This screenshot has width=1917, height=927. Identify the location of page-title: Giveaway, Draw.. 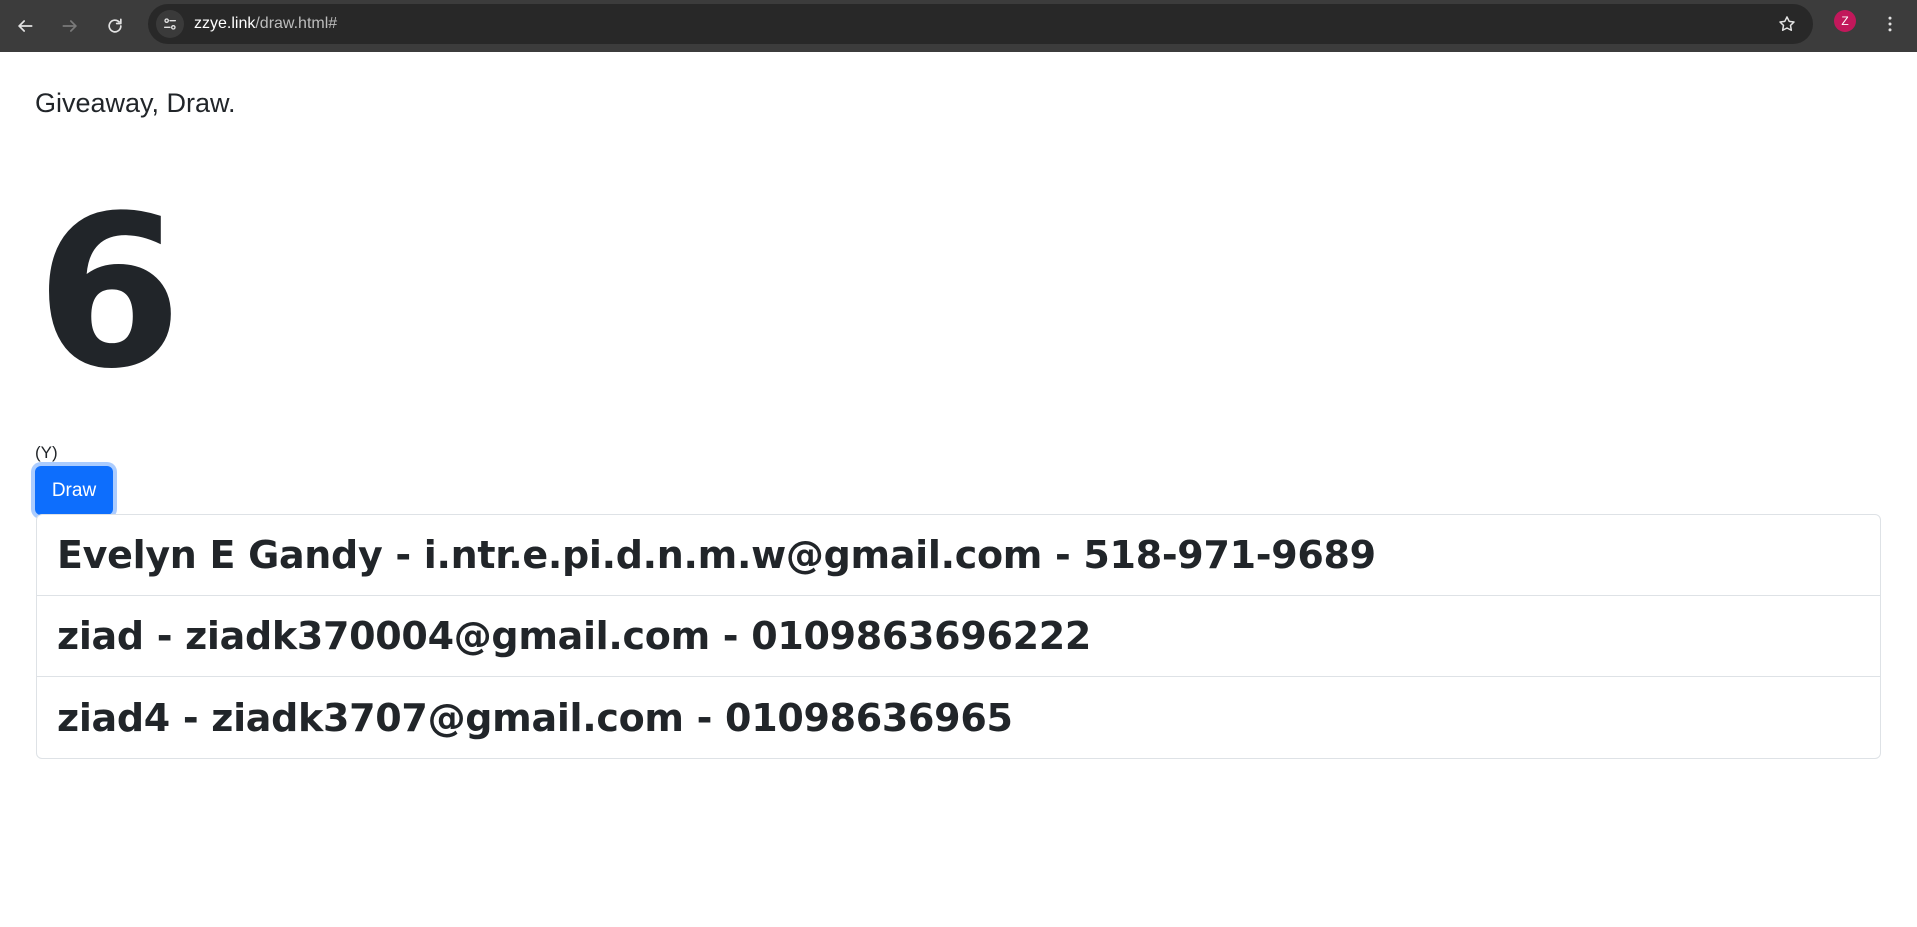
(135, 103).